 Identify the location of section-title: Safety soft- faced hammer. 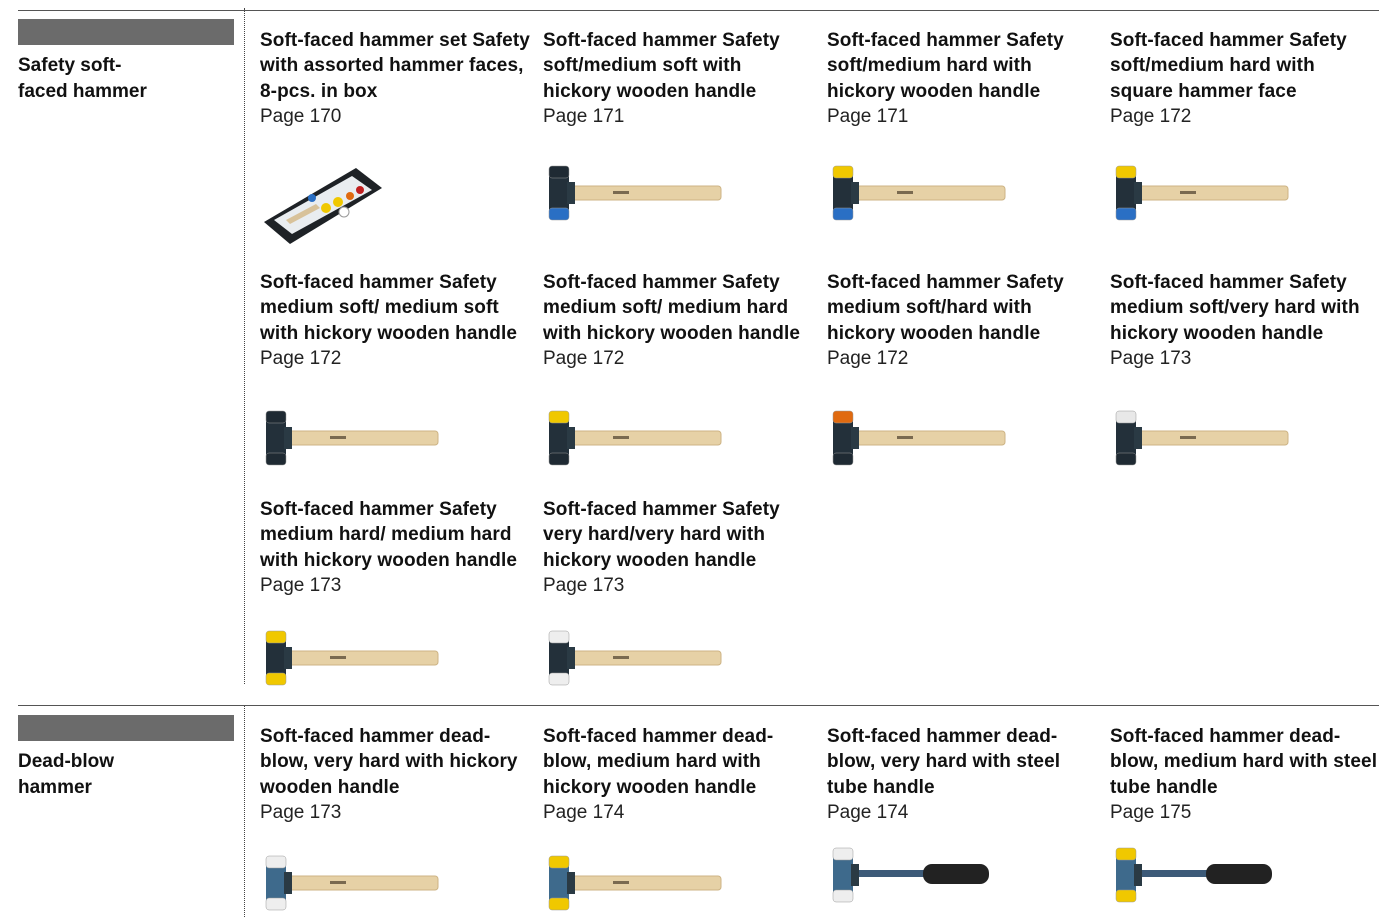
(82, 78).